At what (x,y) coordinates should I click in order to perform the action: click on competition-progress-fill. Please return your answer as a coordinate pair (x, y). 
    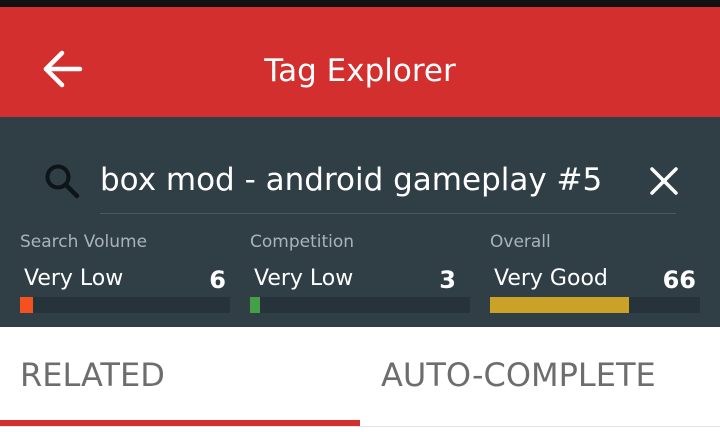
    Looking at the image, I should click on (255, 305).